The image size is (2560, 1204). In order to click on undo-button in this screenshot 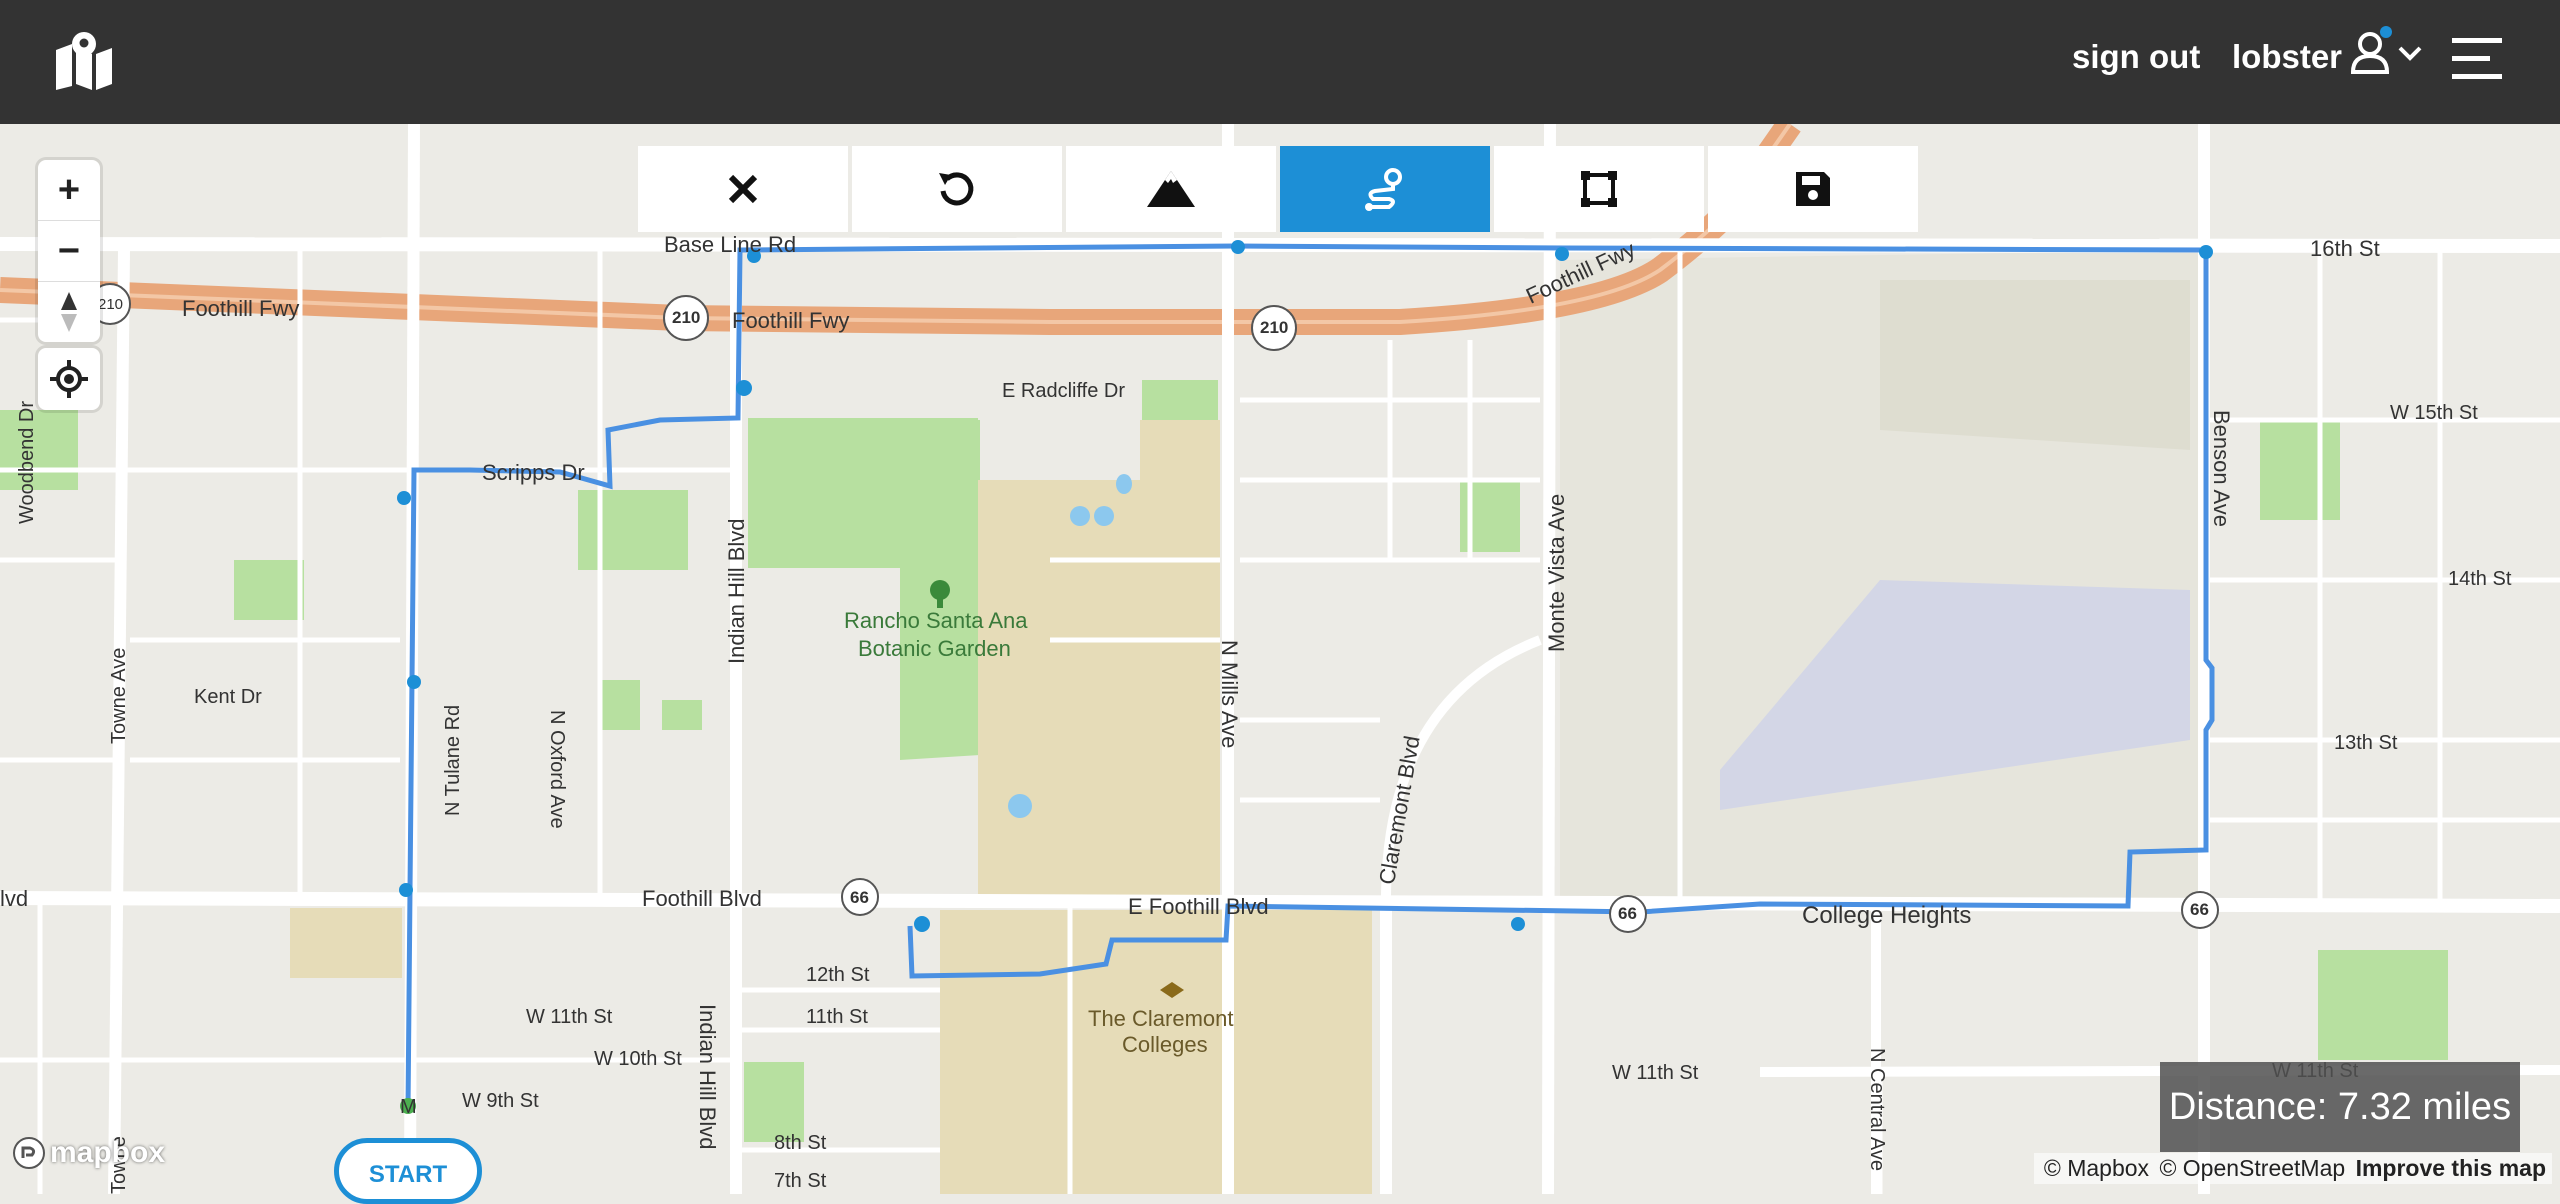, I will do `click(957, 189)`.